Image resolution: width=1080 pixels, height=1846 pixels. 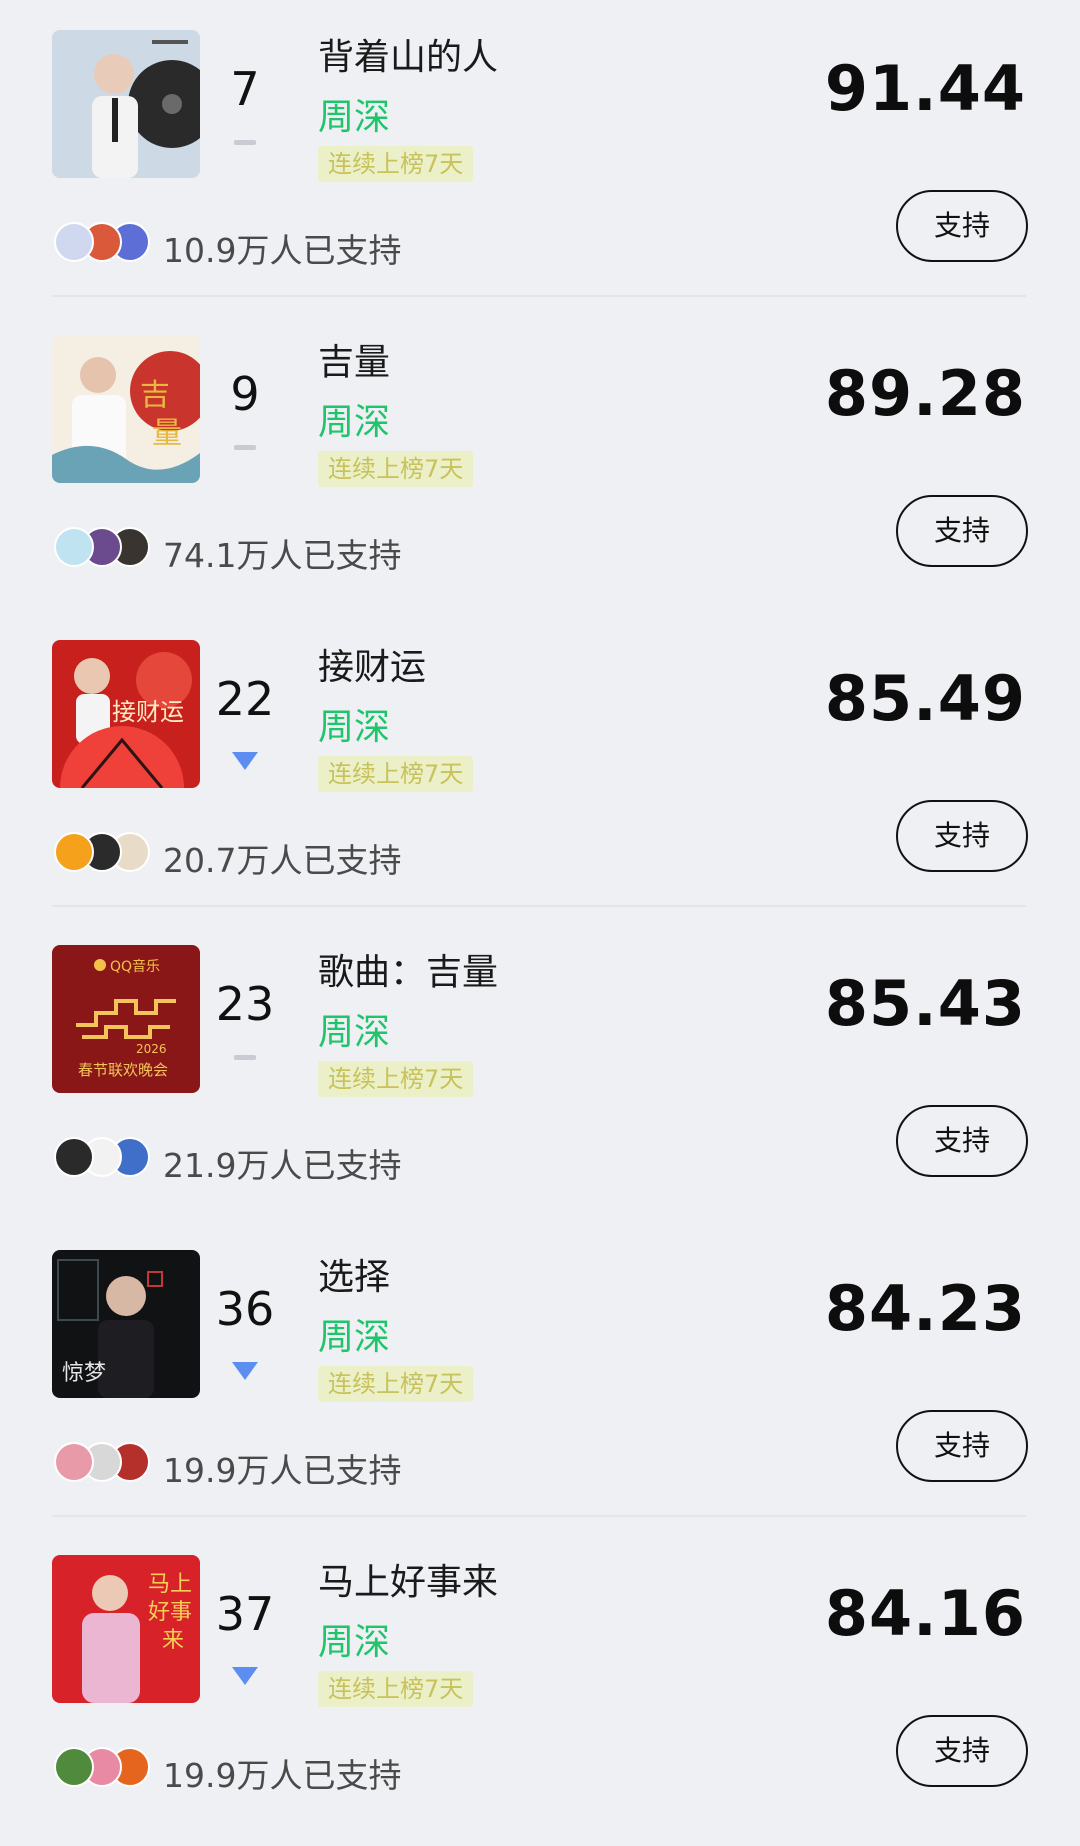 I want to click on score-value: 85.43, so click(x=925, y=1003).